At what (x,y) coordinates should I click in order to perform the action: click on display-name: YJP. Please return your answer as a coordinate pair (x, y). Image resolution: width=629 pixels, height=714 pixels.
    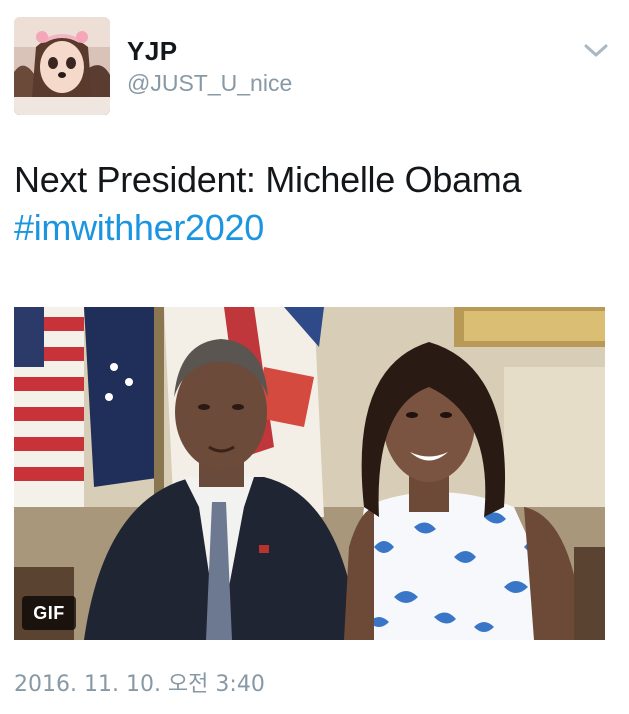
    Looking at the image, I should click on (152, 51).